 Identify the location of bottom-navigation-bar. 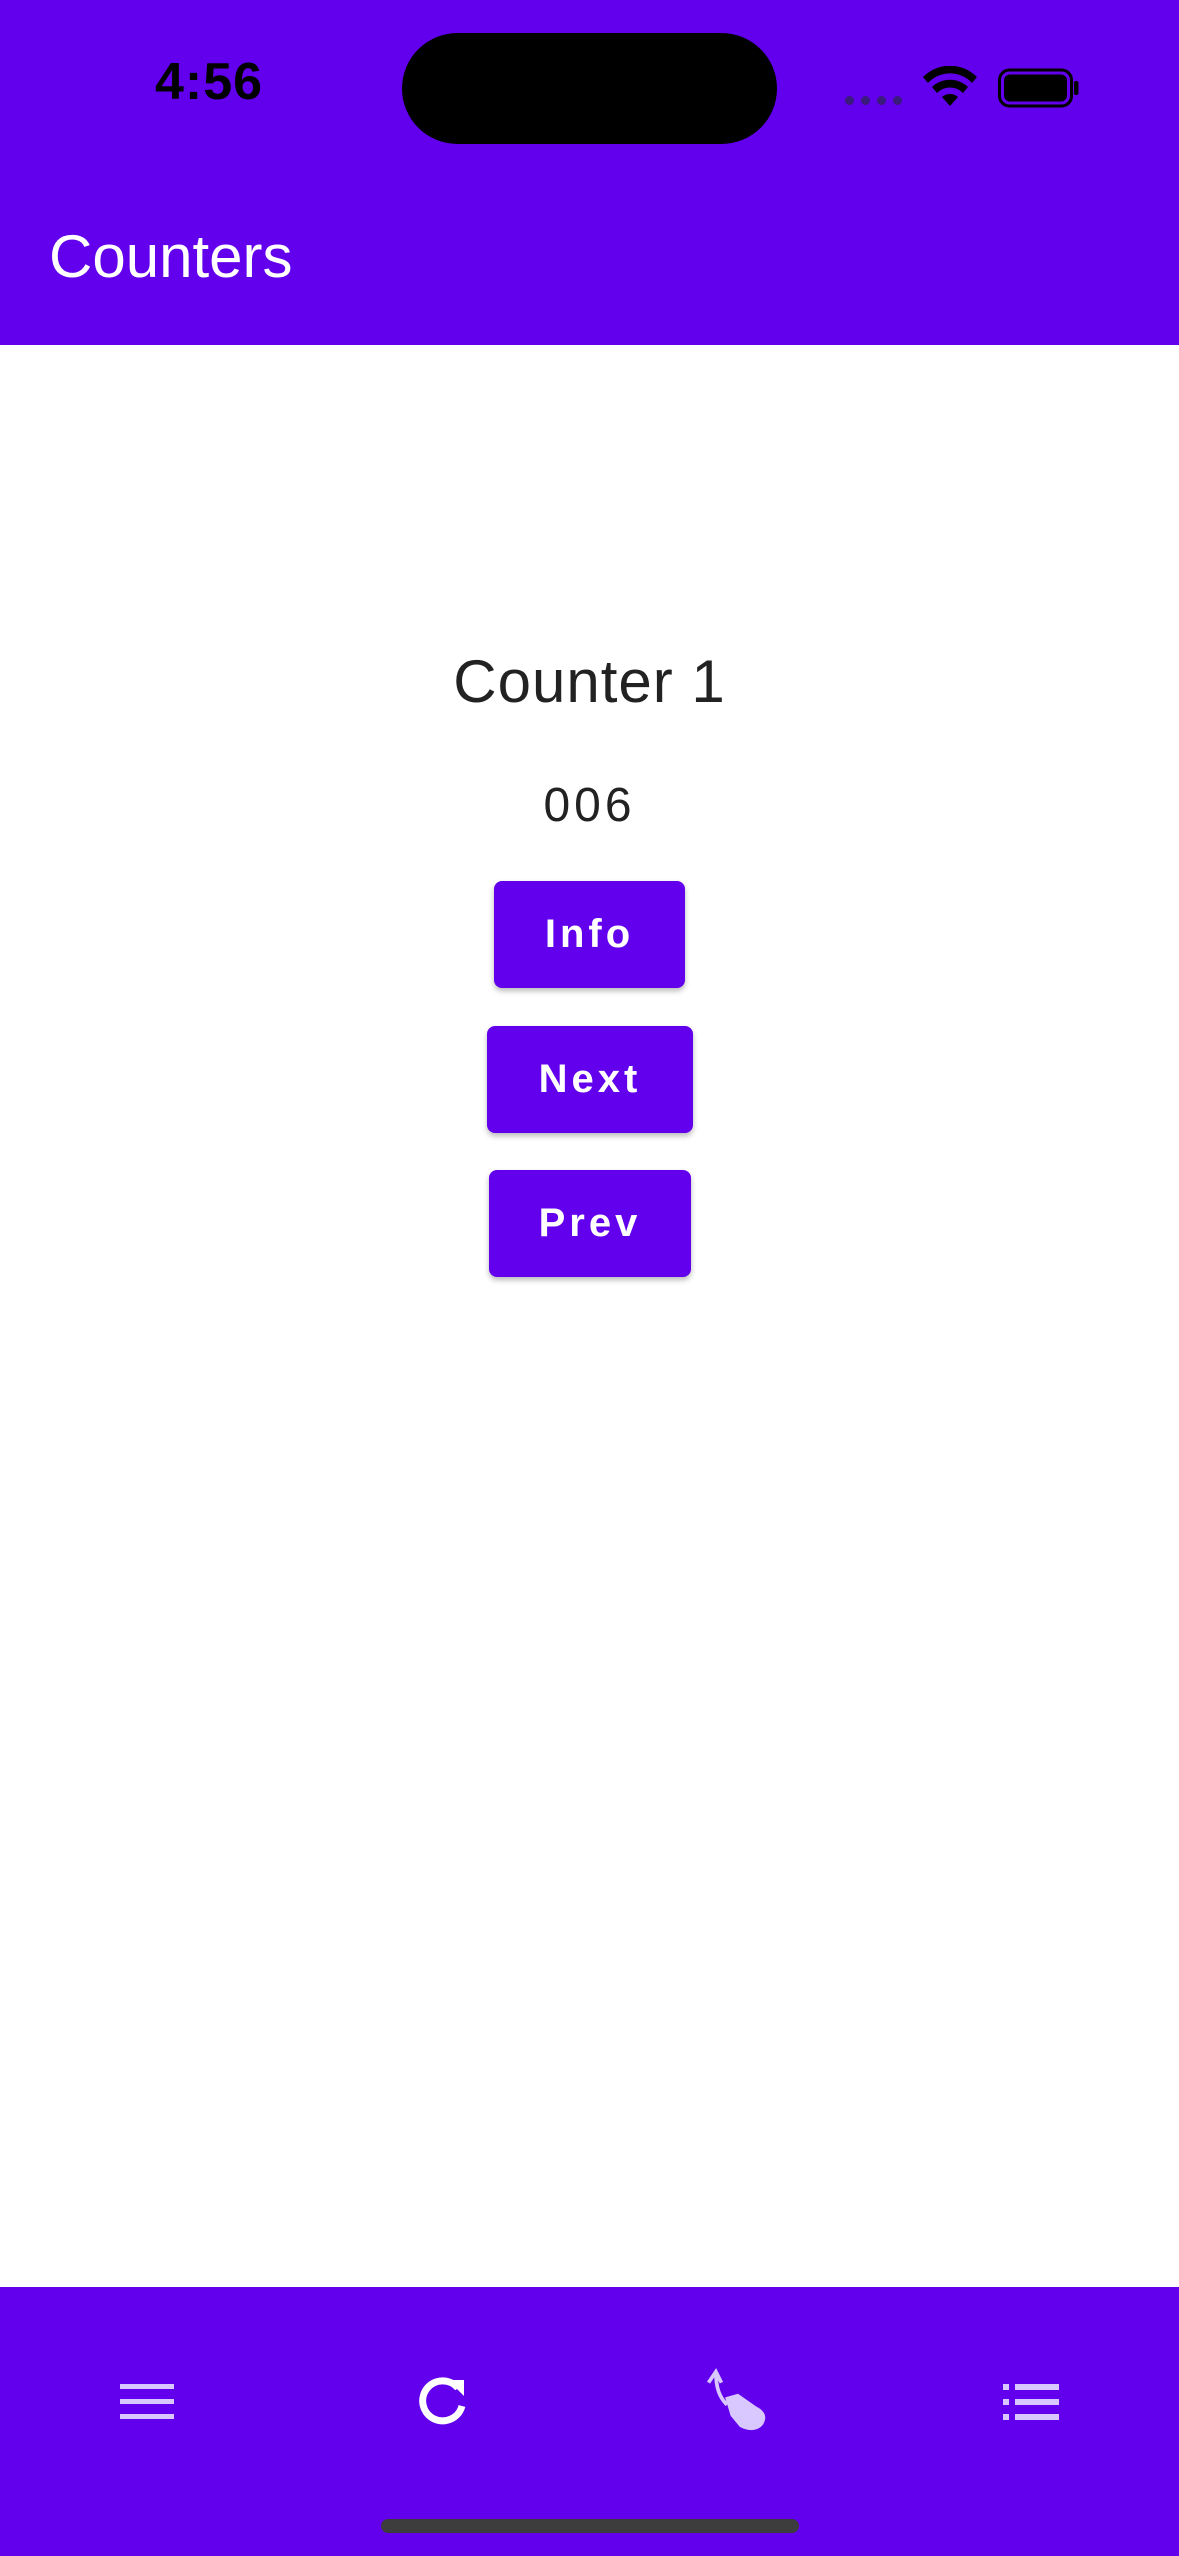
(589, 2421).